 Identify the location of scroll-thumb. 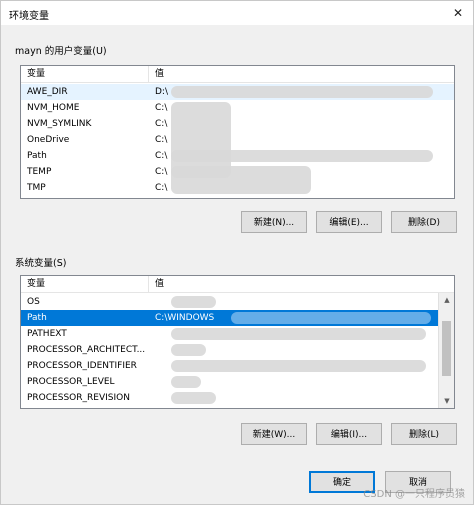
(446, 348).